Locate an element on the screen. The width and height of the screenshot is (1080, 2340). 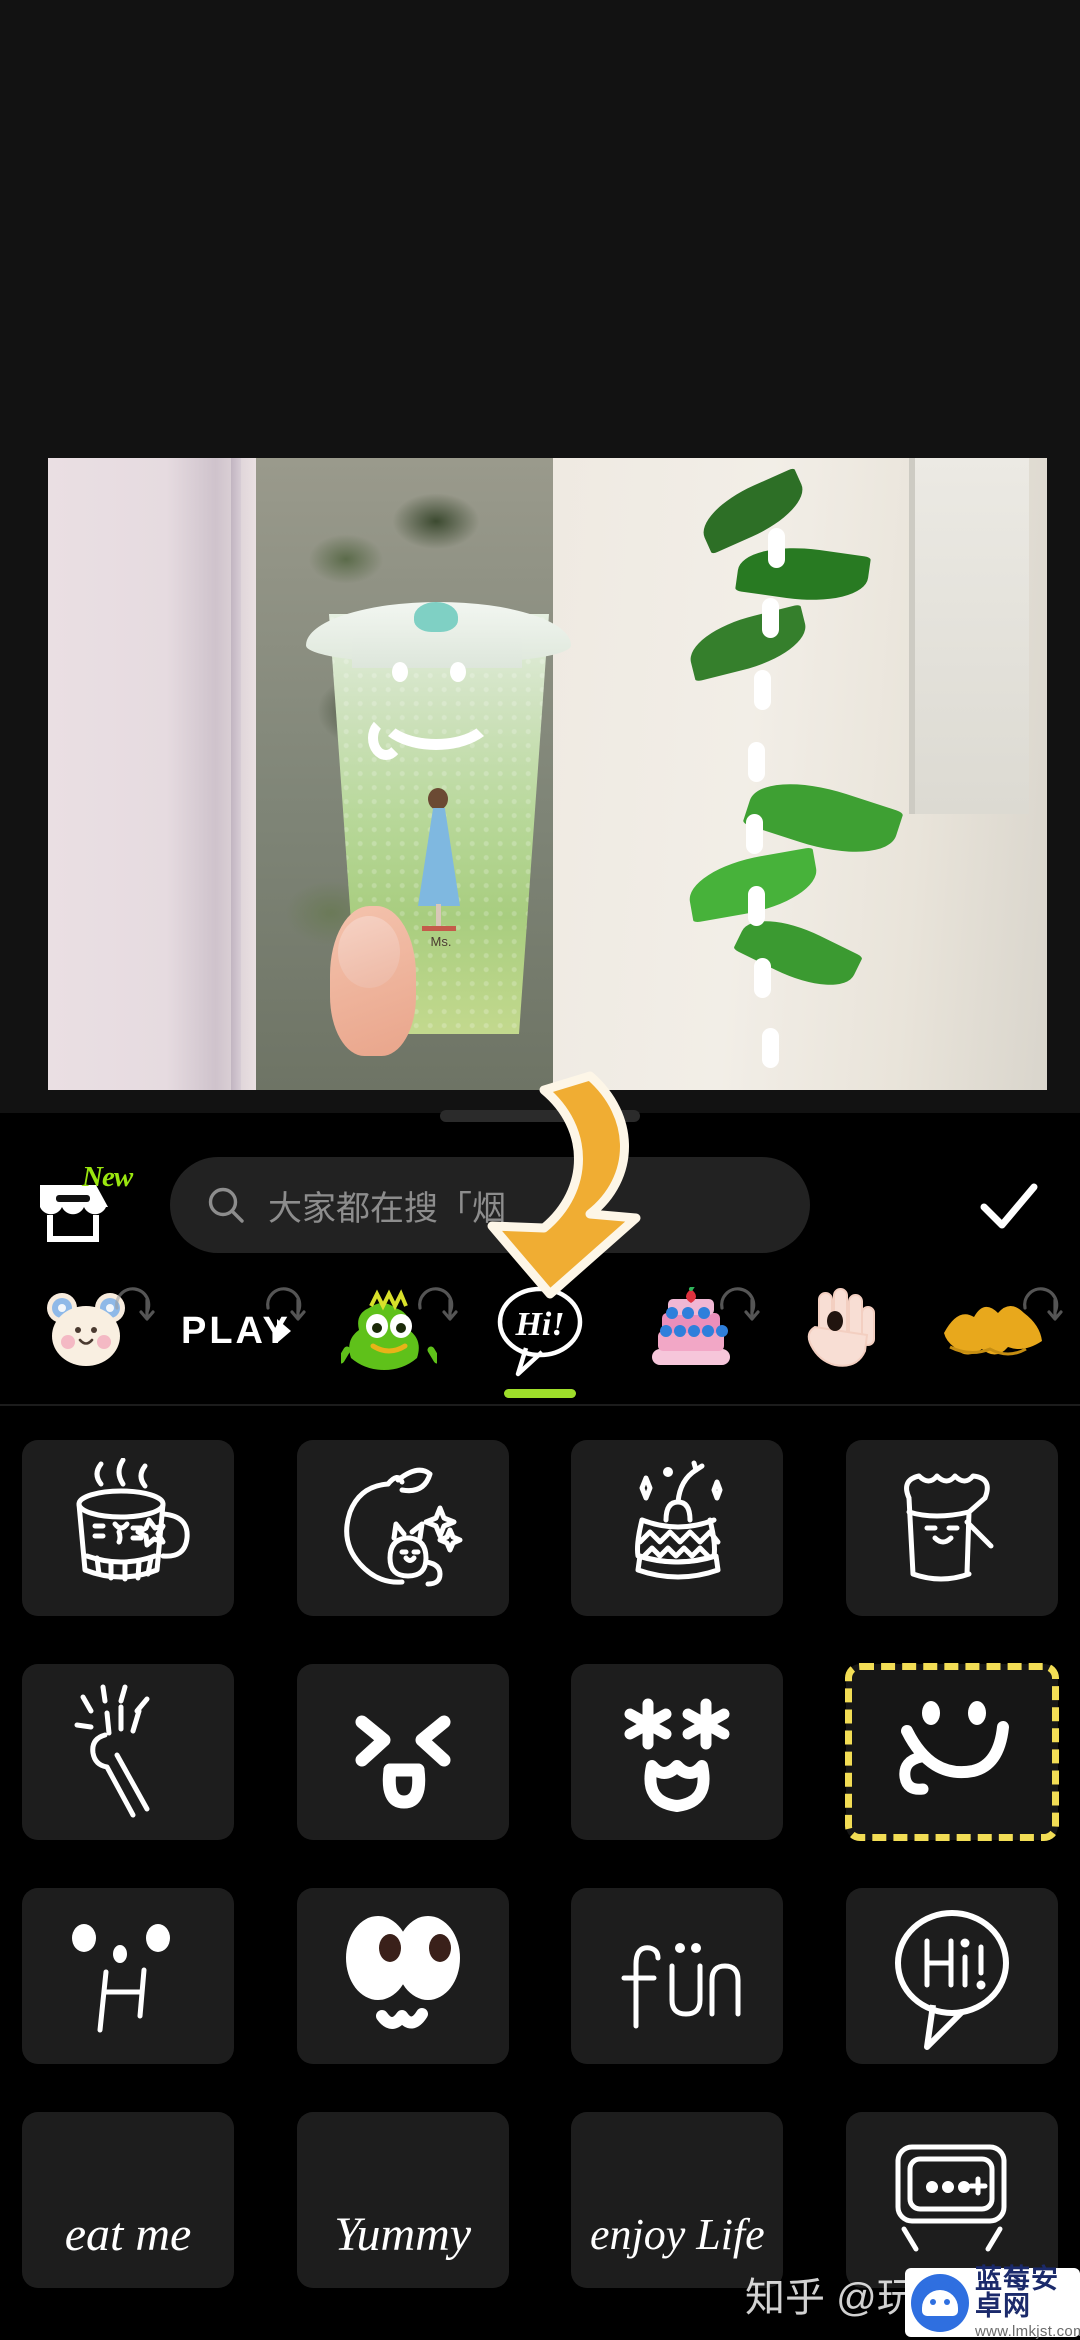
sticker-smiley-tongue is located at coordinates (952, 1752).